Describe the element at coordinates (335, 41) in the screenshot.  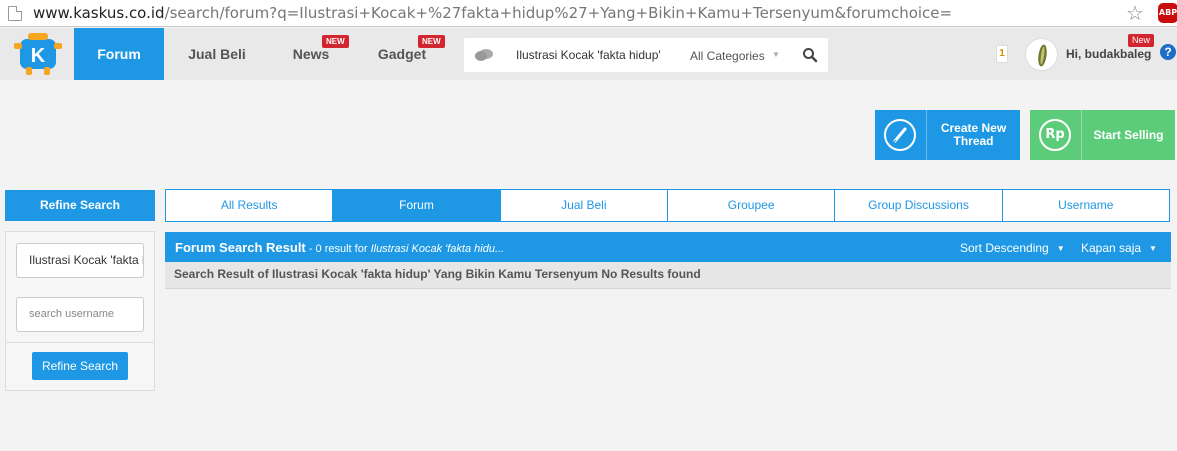
I see `news-new-badge: NEW` at that location.